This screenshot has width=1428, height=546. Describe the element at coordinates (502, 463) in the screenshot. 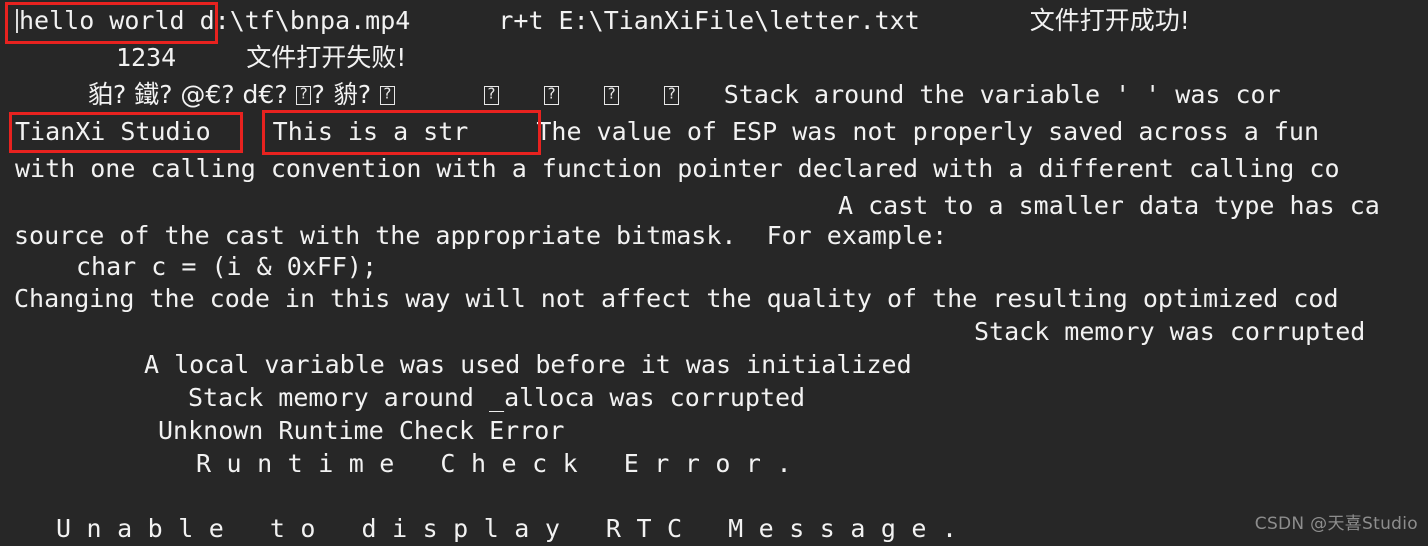

I see `console-line-14-text: Runtime Check Error.` at that location.